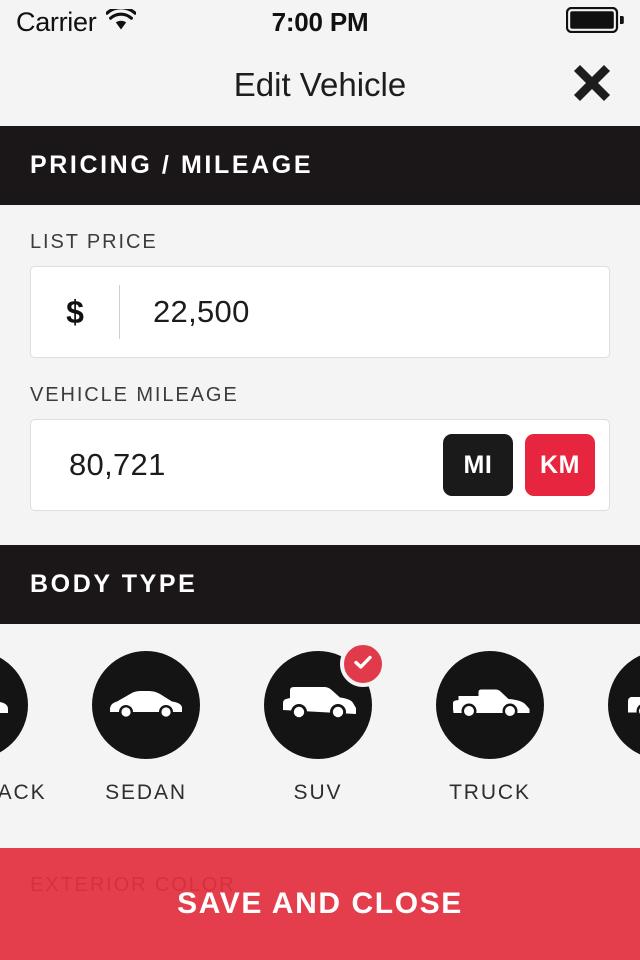  I want to click on body-type-option-next, so click(608, 702).